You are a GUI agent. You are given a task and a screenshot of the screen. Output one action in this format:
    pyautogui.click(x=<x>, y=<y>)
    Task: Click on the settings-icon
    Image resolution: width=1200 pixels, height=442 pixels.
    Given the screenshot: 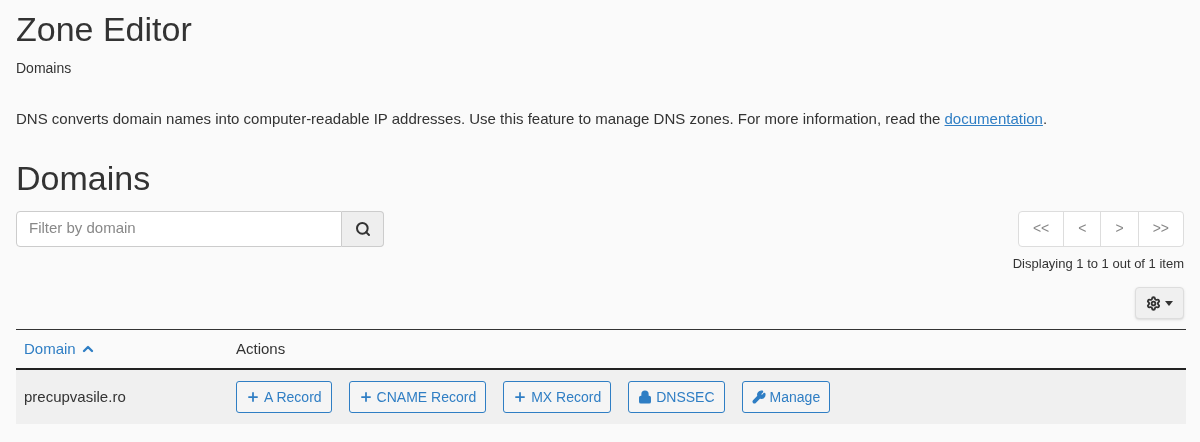 What is the action you would take?
    pyautogui.click(x=1153, y=303)
    